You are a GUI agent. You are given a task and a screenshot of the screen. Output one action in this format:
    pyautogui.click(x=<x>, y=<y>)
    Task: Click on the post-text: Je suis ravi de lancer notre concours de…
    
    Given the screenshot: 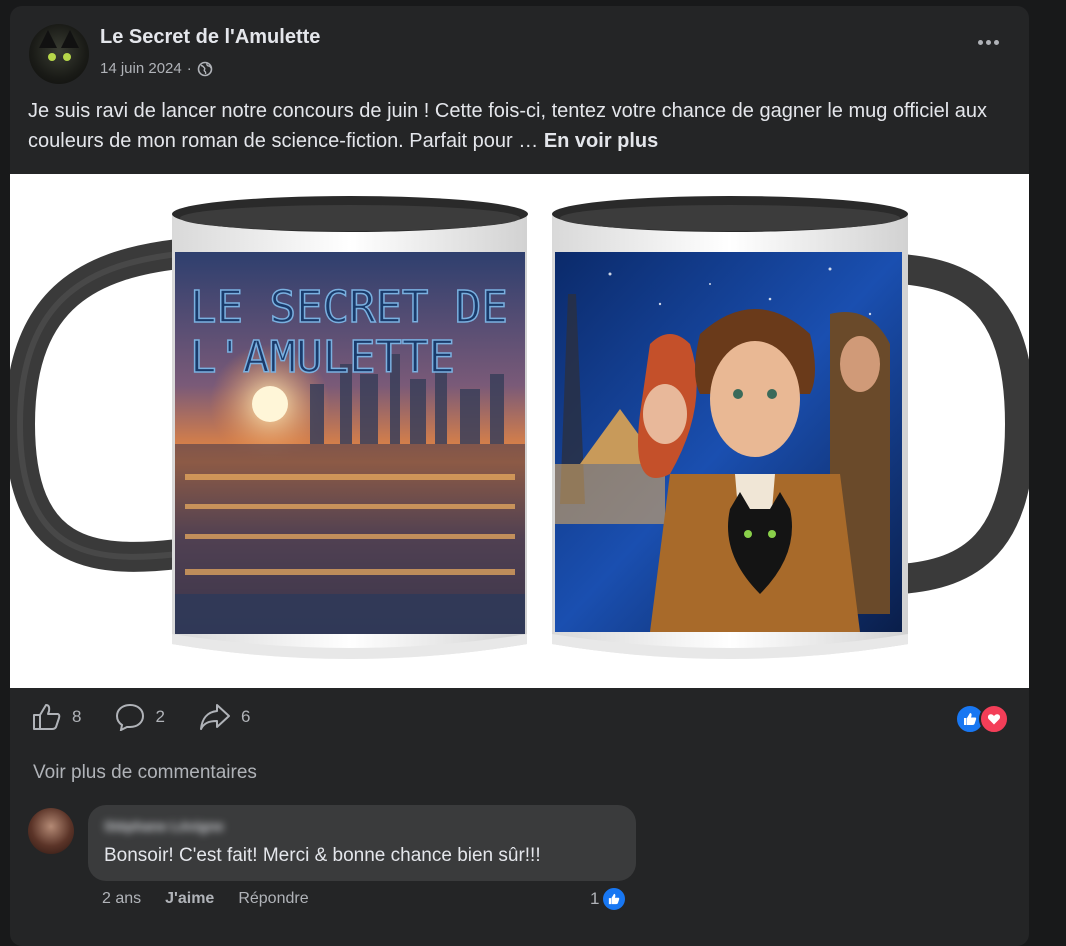 What is the action you would take?
    pyautogui.click(x=523, y=126)
    